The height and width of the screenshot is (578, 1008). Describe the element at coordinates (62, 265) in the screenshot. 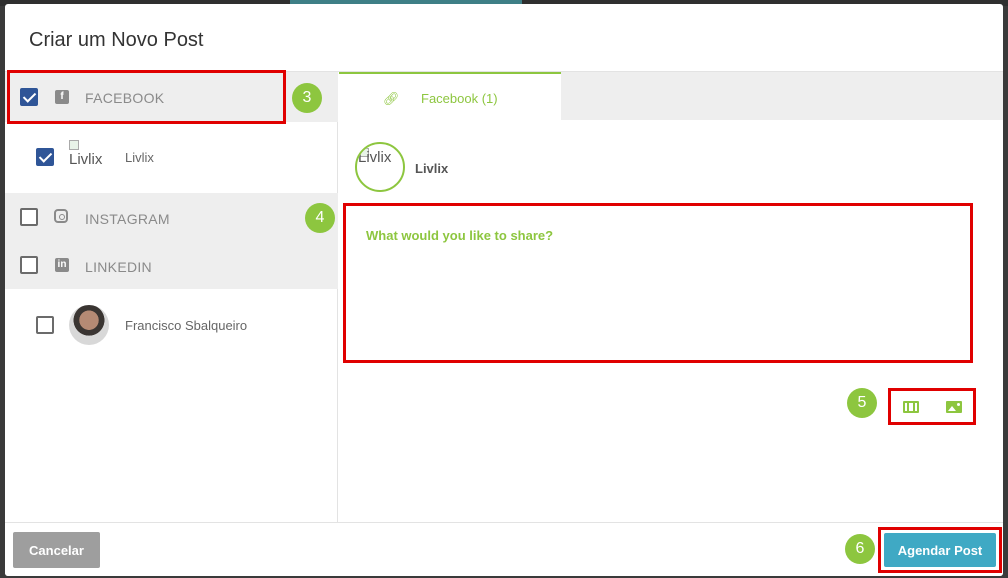

I see `linkedin-icon: in` at that location.